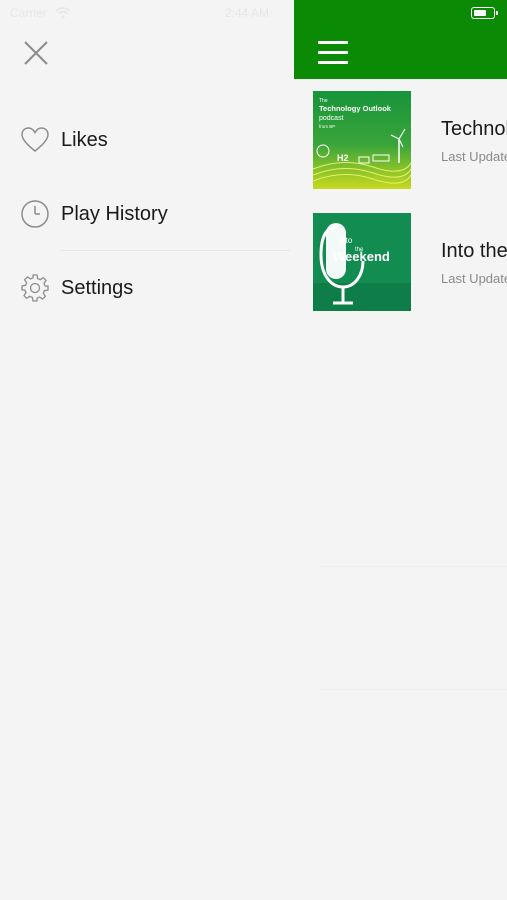  I want to click on menu-item-play-history: Play History, so click(155, 214).